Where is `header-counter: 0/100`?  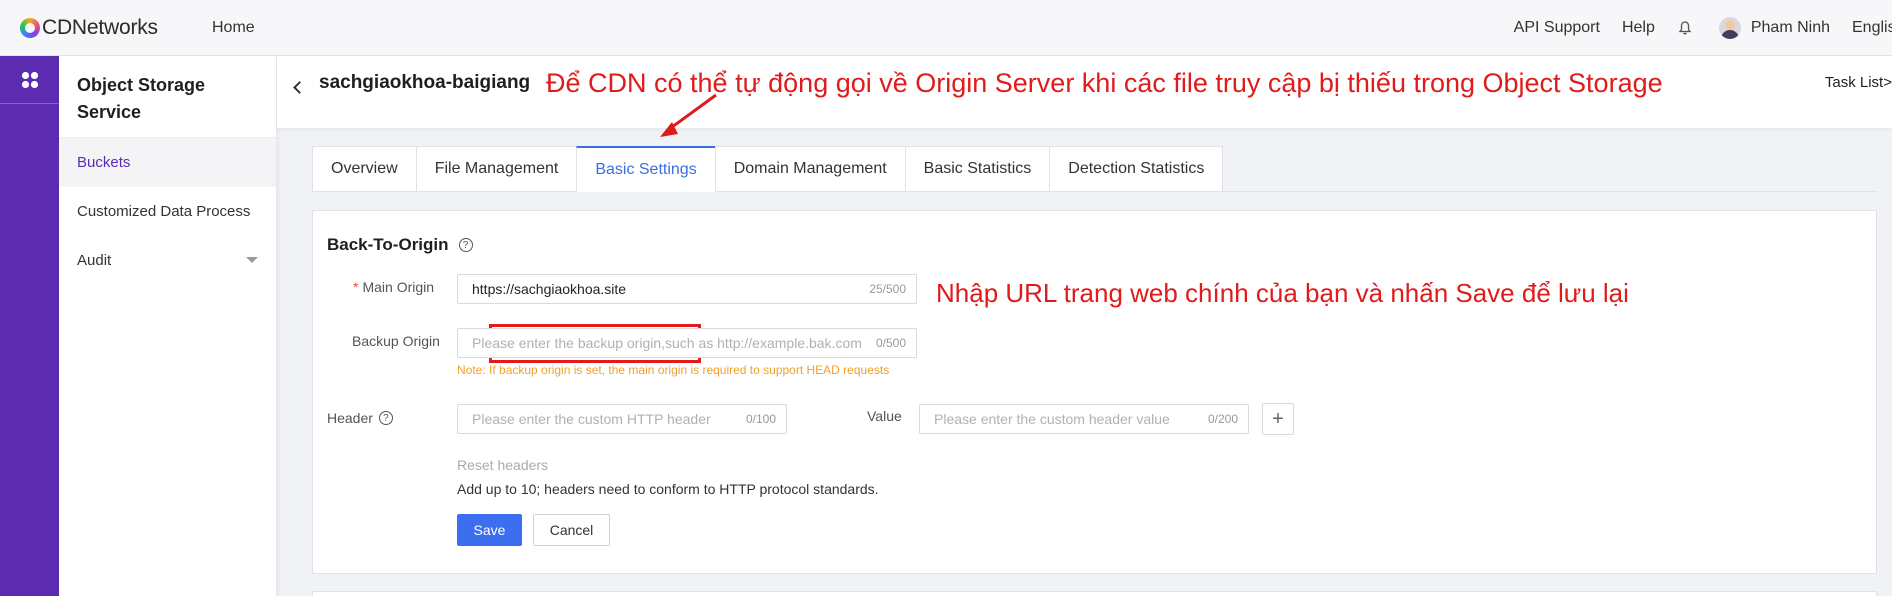 header-counter: 0/100 is located at coordinates (760, 419).